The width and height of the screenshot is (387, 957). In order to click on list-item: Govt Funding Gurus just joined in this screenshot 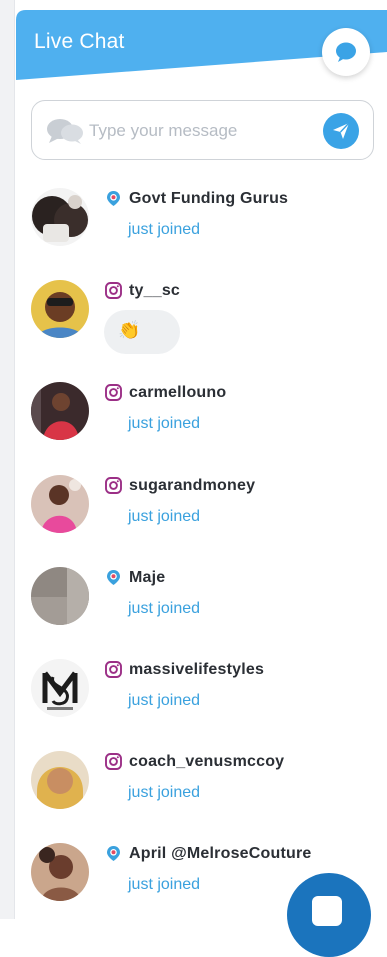, I will do `click(201, 223)`.